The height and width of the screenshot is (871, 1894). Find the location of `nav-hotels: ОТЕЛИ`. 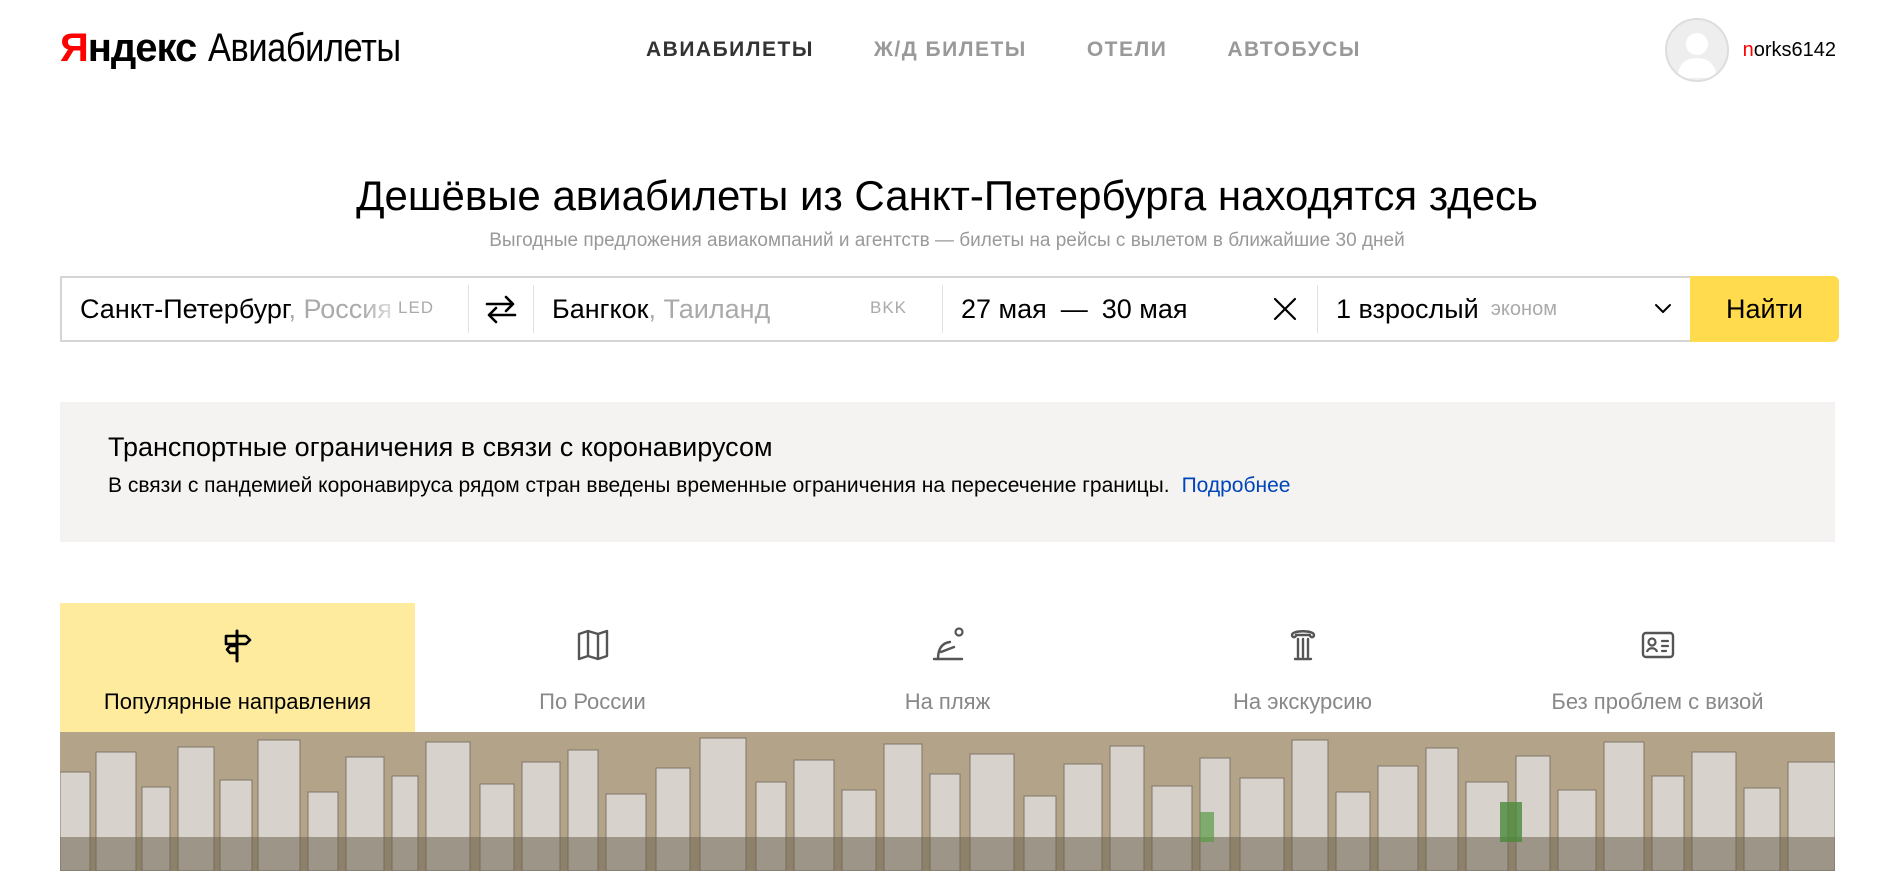

nav-hotels: ОТЕЛИ is located at coordinates (1127, 50).